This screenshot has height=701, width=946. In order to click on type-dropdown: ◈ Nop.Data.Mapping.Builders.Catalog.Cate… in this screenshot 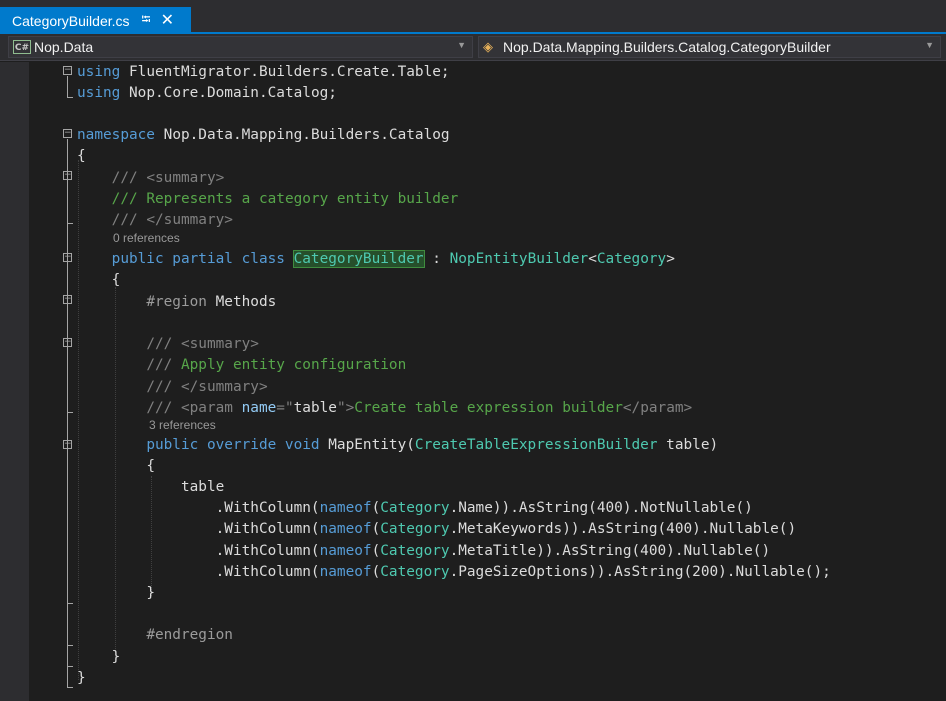, I will do `click(709, 47)`.